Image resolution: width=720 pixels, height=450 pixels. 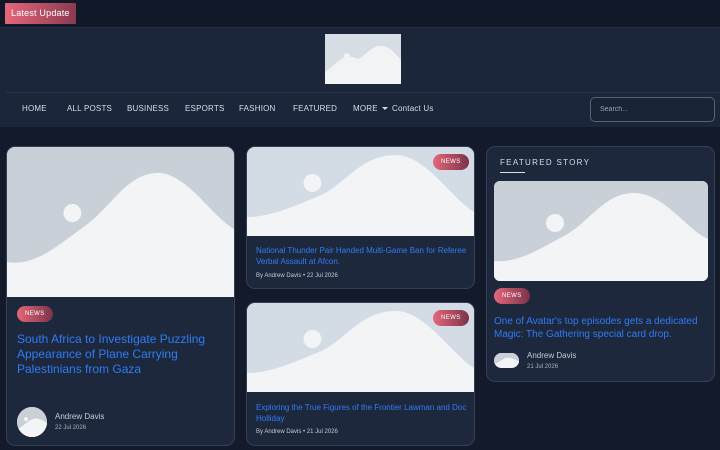 I want to click on nav-item-business: BUSINESS, so click(x=148, y=108).